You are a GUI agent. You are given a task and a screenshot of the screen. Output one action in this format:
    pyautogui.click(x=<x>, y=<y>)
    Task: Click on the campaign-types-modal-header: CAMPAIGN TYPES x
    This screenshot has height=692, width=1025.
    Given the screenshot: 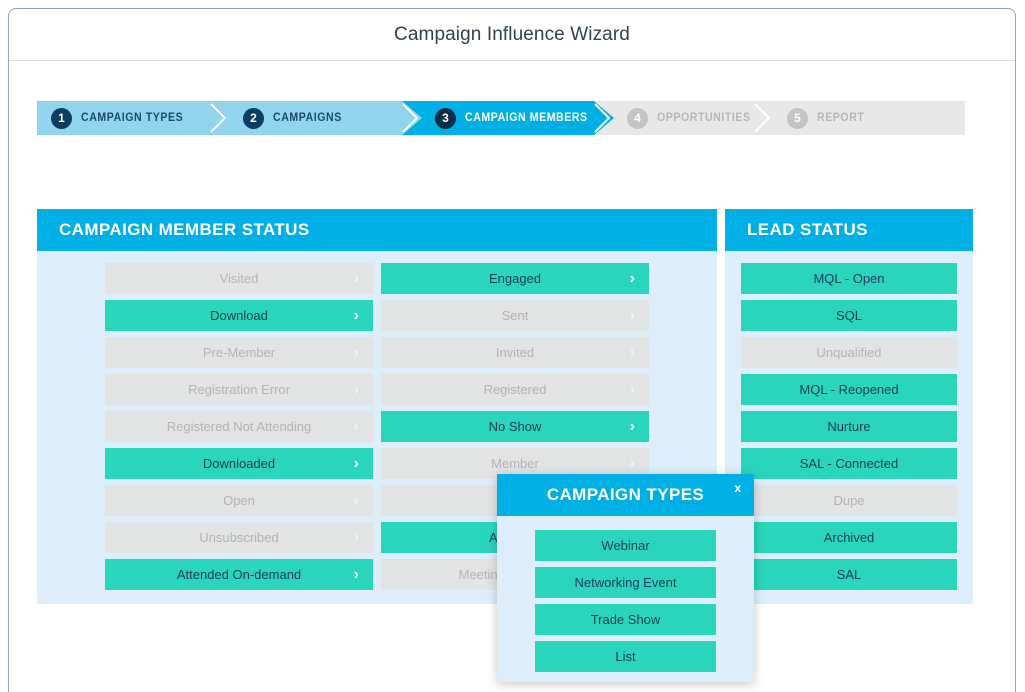 What is the action you would take?
    pyautogui.click(x=625, y=495)
    